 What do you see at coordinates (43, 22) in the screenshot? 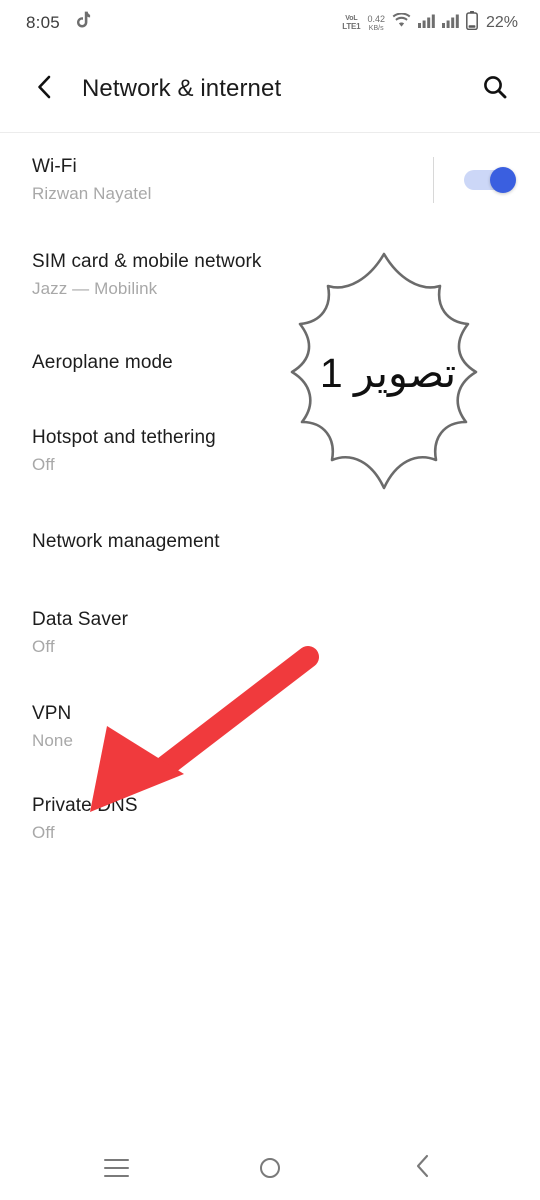
I see `status-clock: 8:05` at bounding box center [43, 22].